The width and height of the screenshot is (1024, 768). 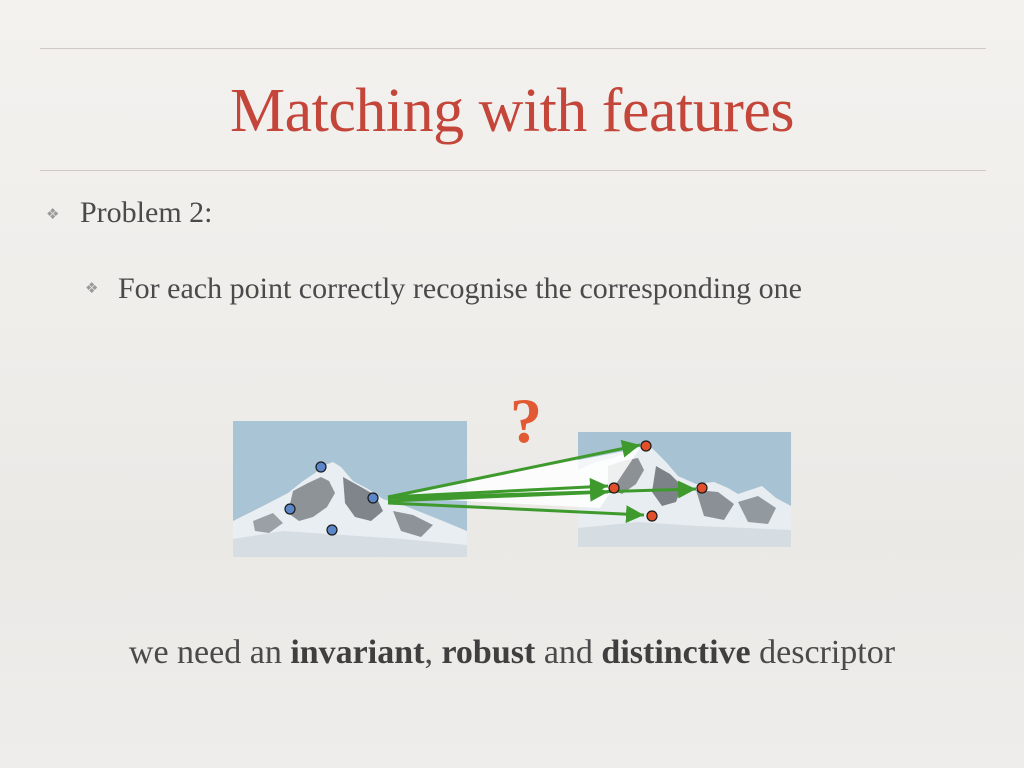 I want to click on conclusion-prefix: we need an, so click(x=209, y=652).